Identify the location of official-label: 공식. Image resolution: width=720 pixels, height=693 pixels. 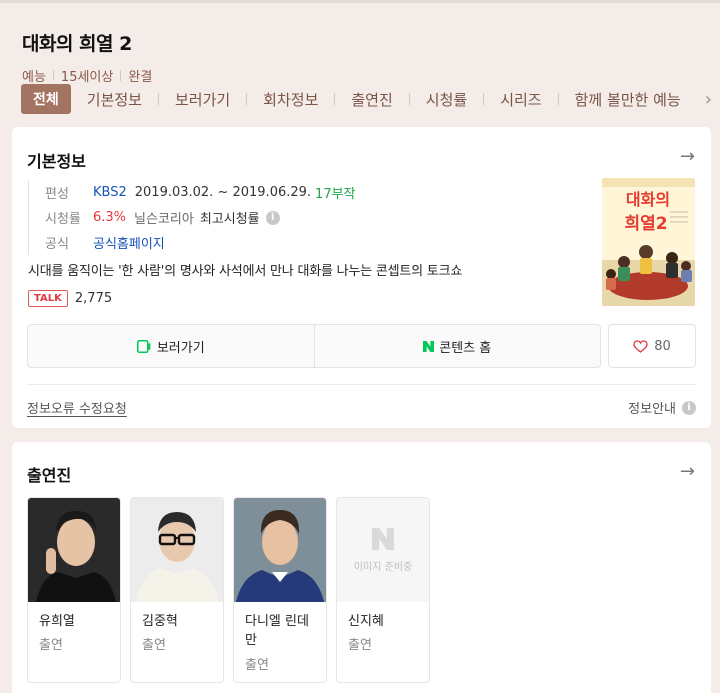
(57, 244).